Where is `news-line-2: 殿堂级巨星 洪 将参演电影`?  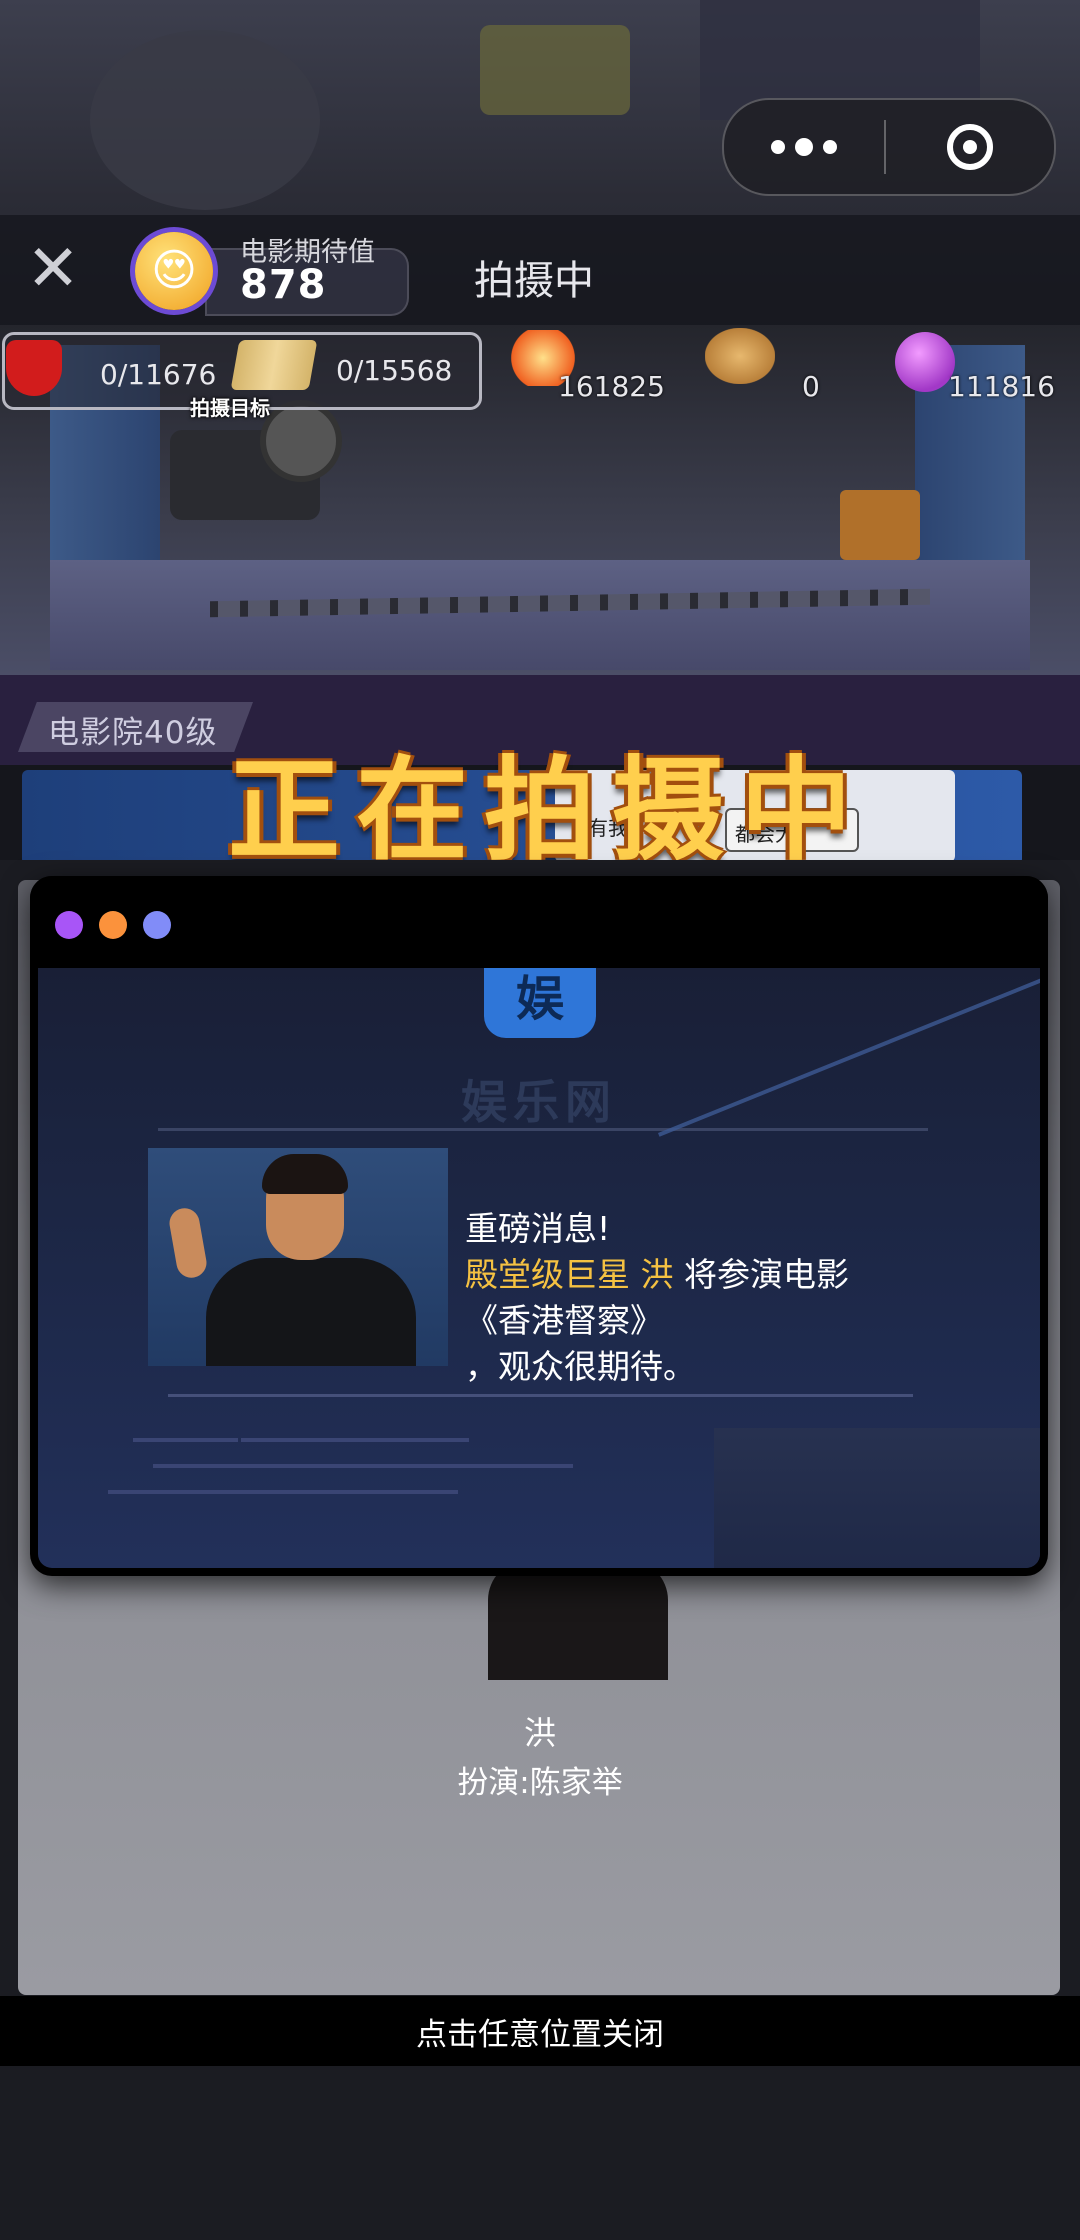 news-line-2: 殿堂级巨星 洪 将参演电影 is located at coordinates (657, 1275).